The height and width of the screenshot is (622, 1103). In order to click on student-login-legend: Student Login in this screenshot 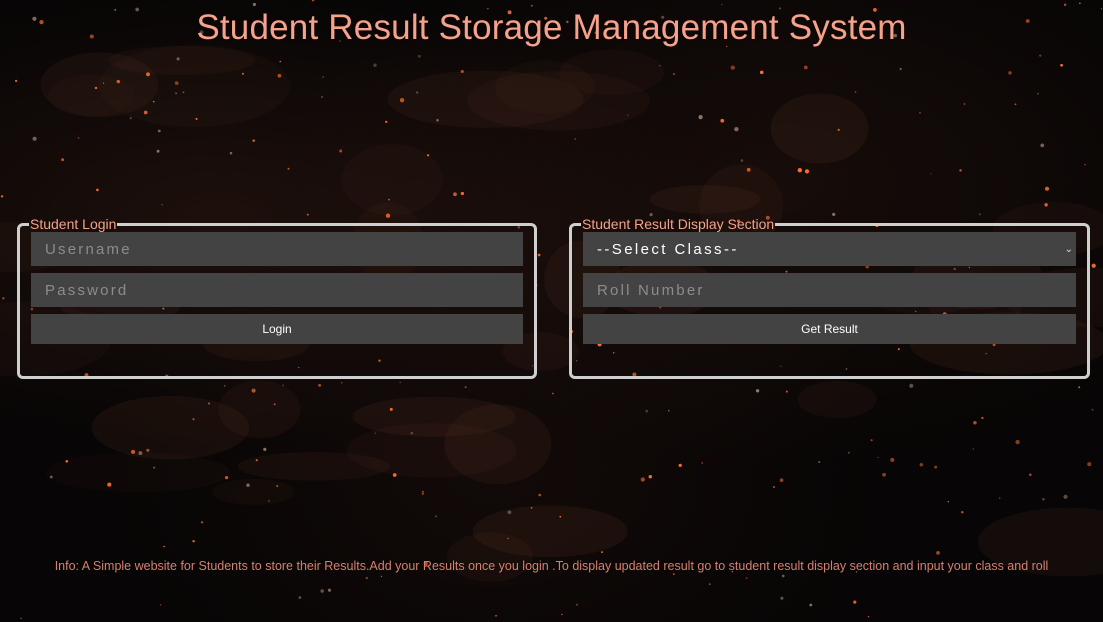, I will do `click(73, 224)`.